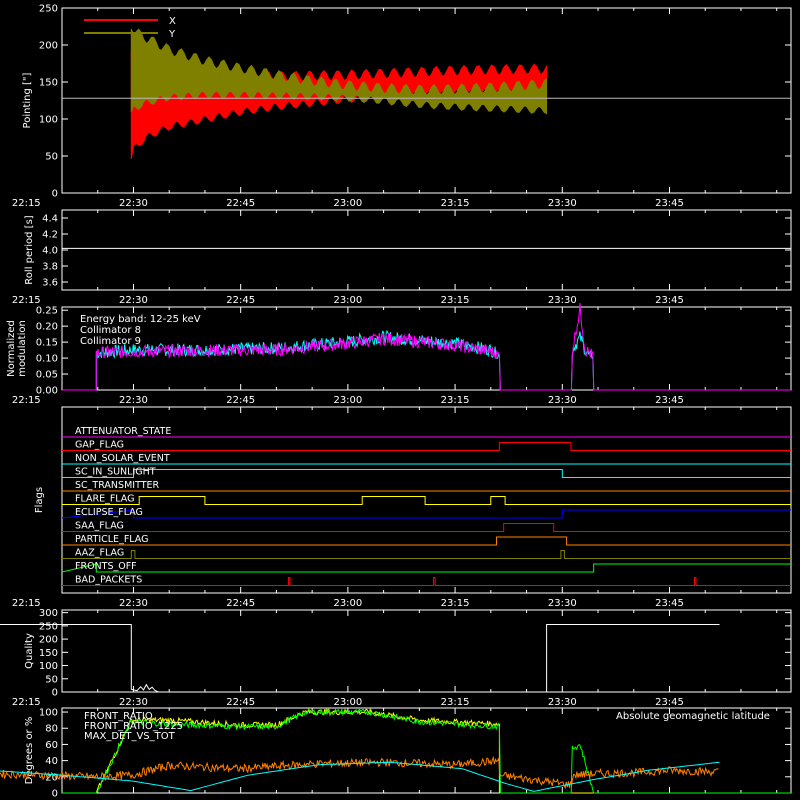 The image size is (800, 800). Describe the element at coordinates (99, 445) in the screenshot. I see `flag-label: GAP_FLAG` at that location.